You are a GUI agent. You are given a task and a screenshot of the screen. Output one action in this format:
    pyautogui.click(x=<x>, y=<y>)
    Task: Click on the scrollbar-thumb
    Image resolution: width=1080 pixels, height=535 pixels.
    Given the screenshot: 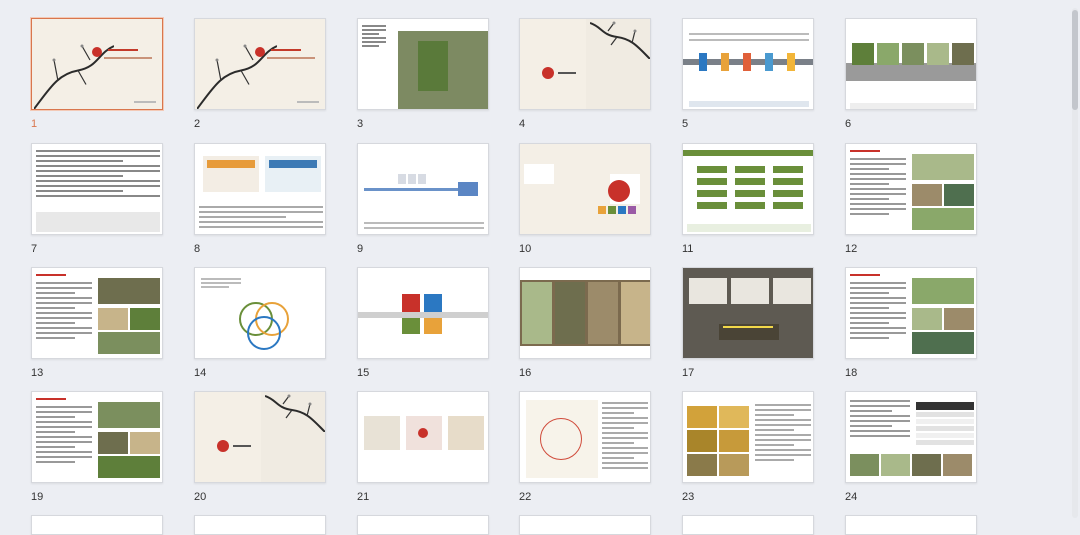 What is the action you would take?
    pyautogui.click(x=1075, y=60)
    